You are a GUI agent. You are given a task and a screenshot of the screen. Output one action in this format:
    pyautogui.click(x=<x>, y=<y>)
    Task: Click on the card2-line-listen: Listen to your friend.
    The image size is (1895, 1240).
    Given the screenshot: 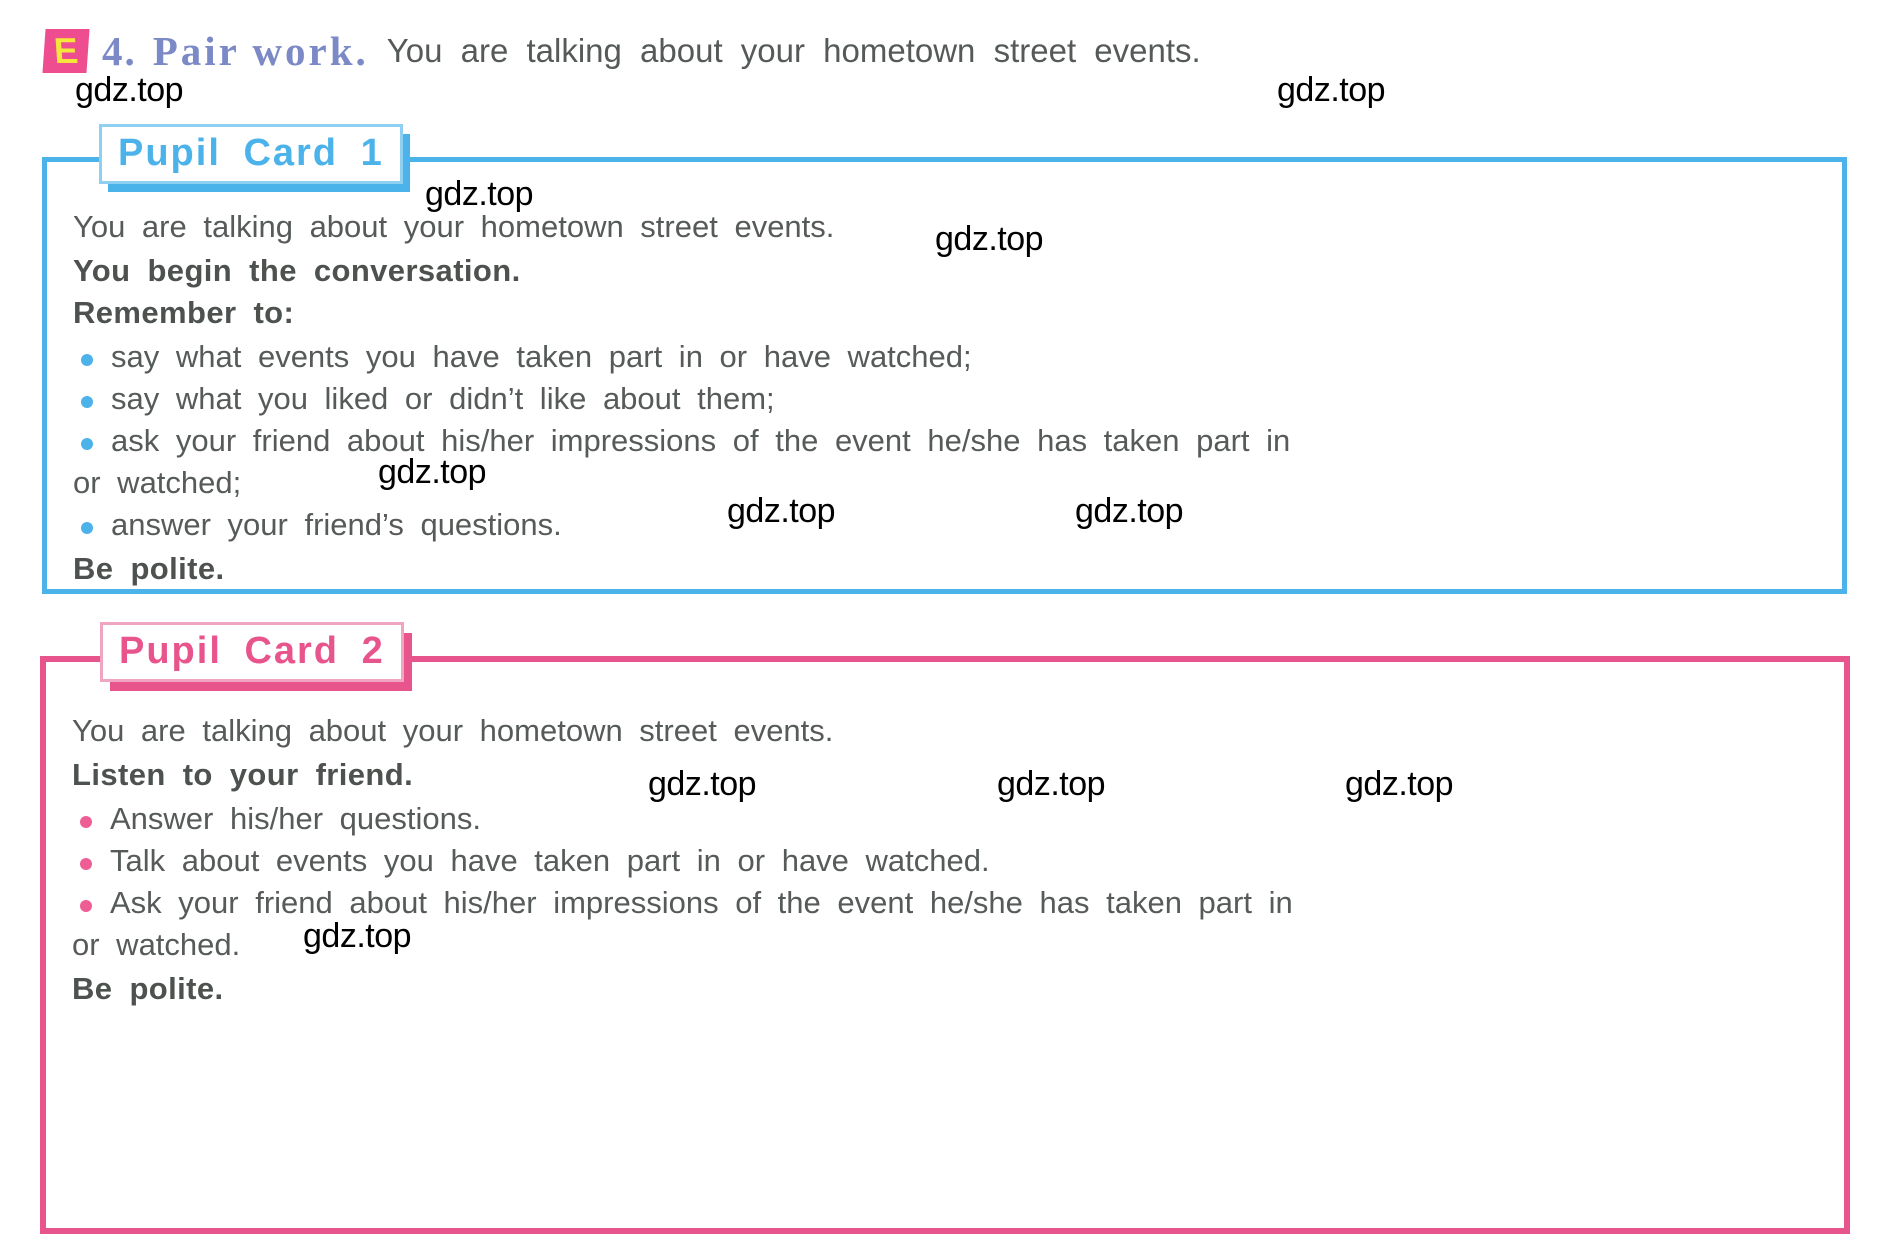 What is the action you would take?
    pyautogui.click(x=243, y=774)
    